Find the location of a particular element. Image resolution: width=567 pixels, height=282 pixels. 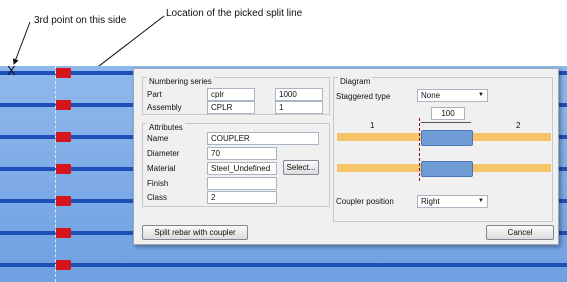

assembly-label: Assembly is located at coordinates (164, 107).